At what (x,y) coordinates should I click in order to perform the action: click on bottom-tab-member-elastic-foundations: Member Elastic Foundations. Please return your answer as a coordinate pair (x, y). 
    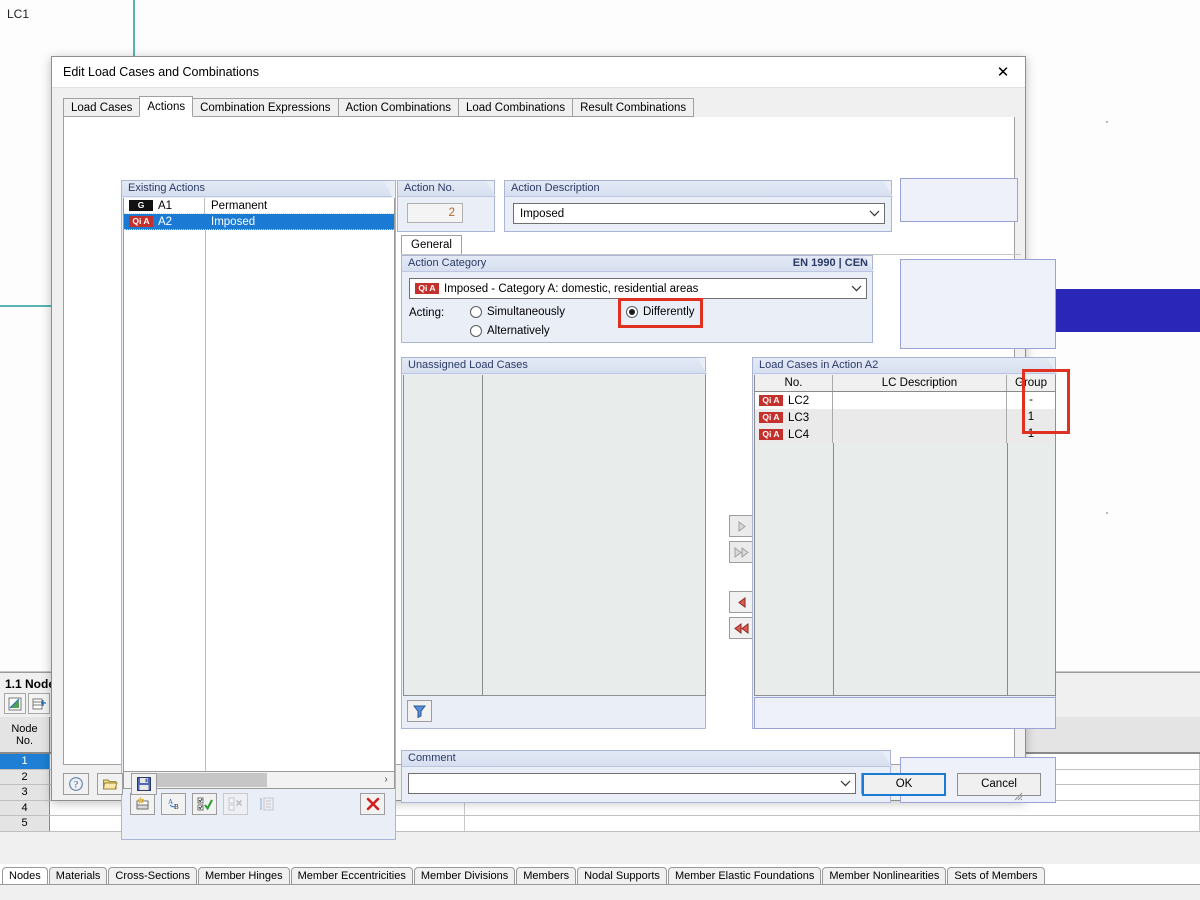
    Looking at the image, I should click on (744, 875).